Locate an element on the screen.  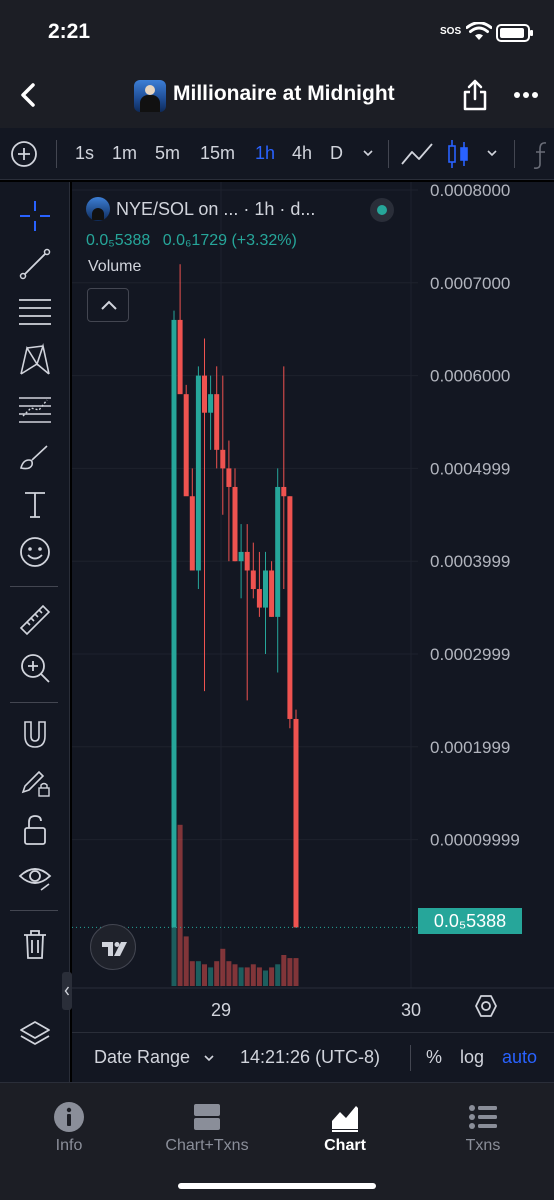
trend-line-icon is located at coordinates (35, 264).